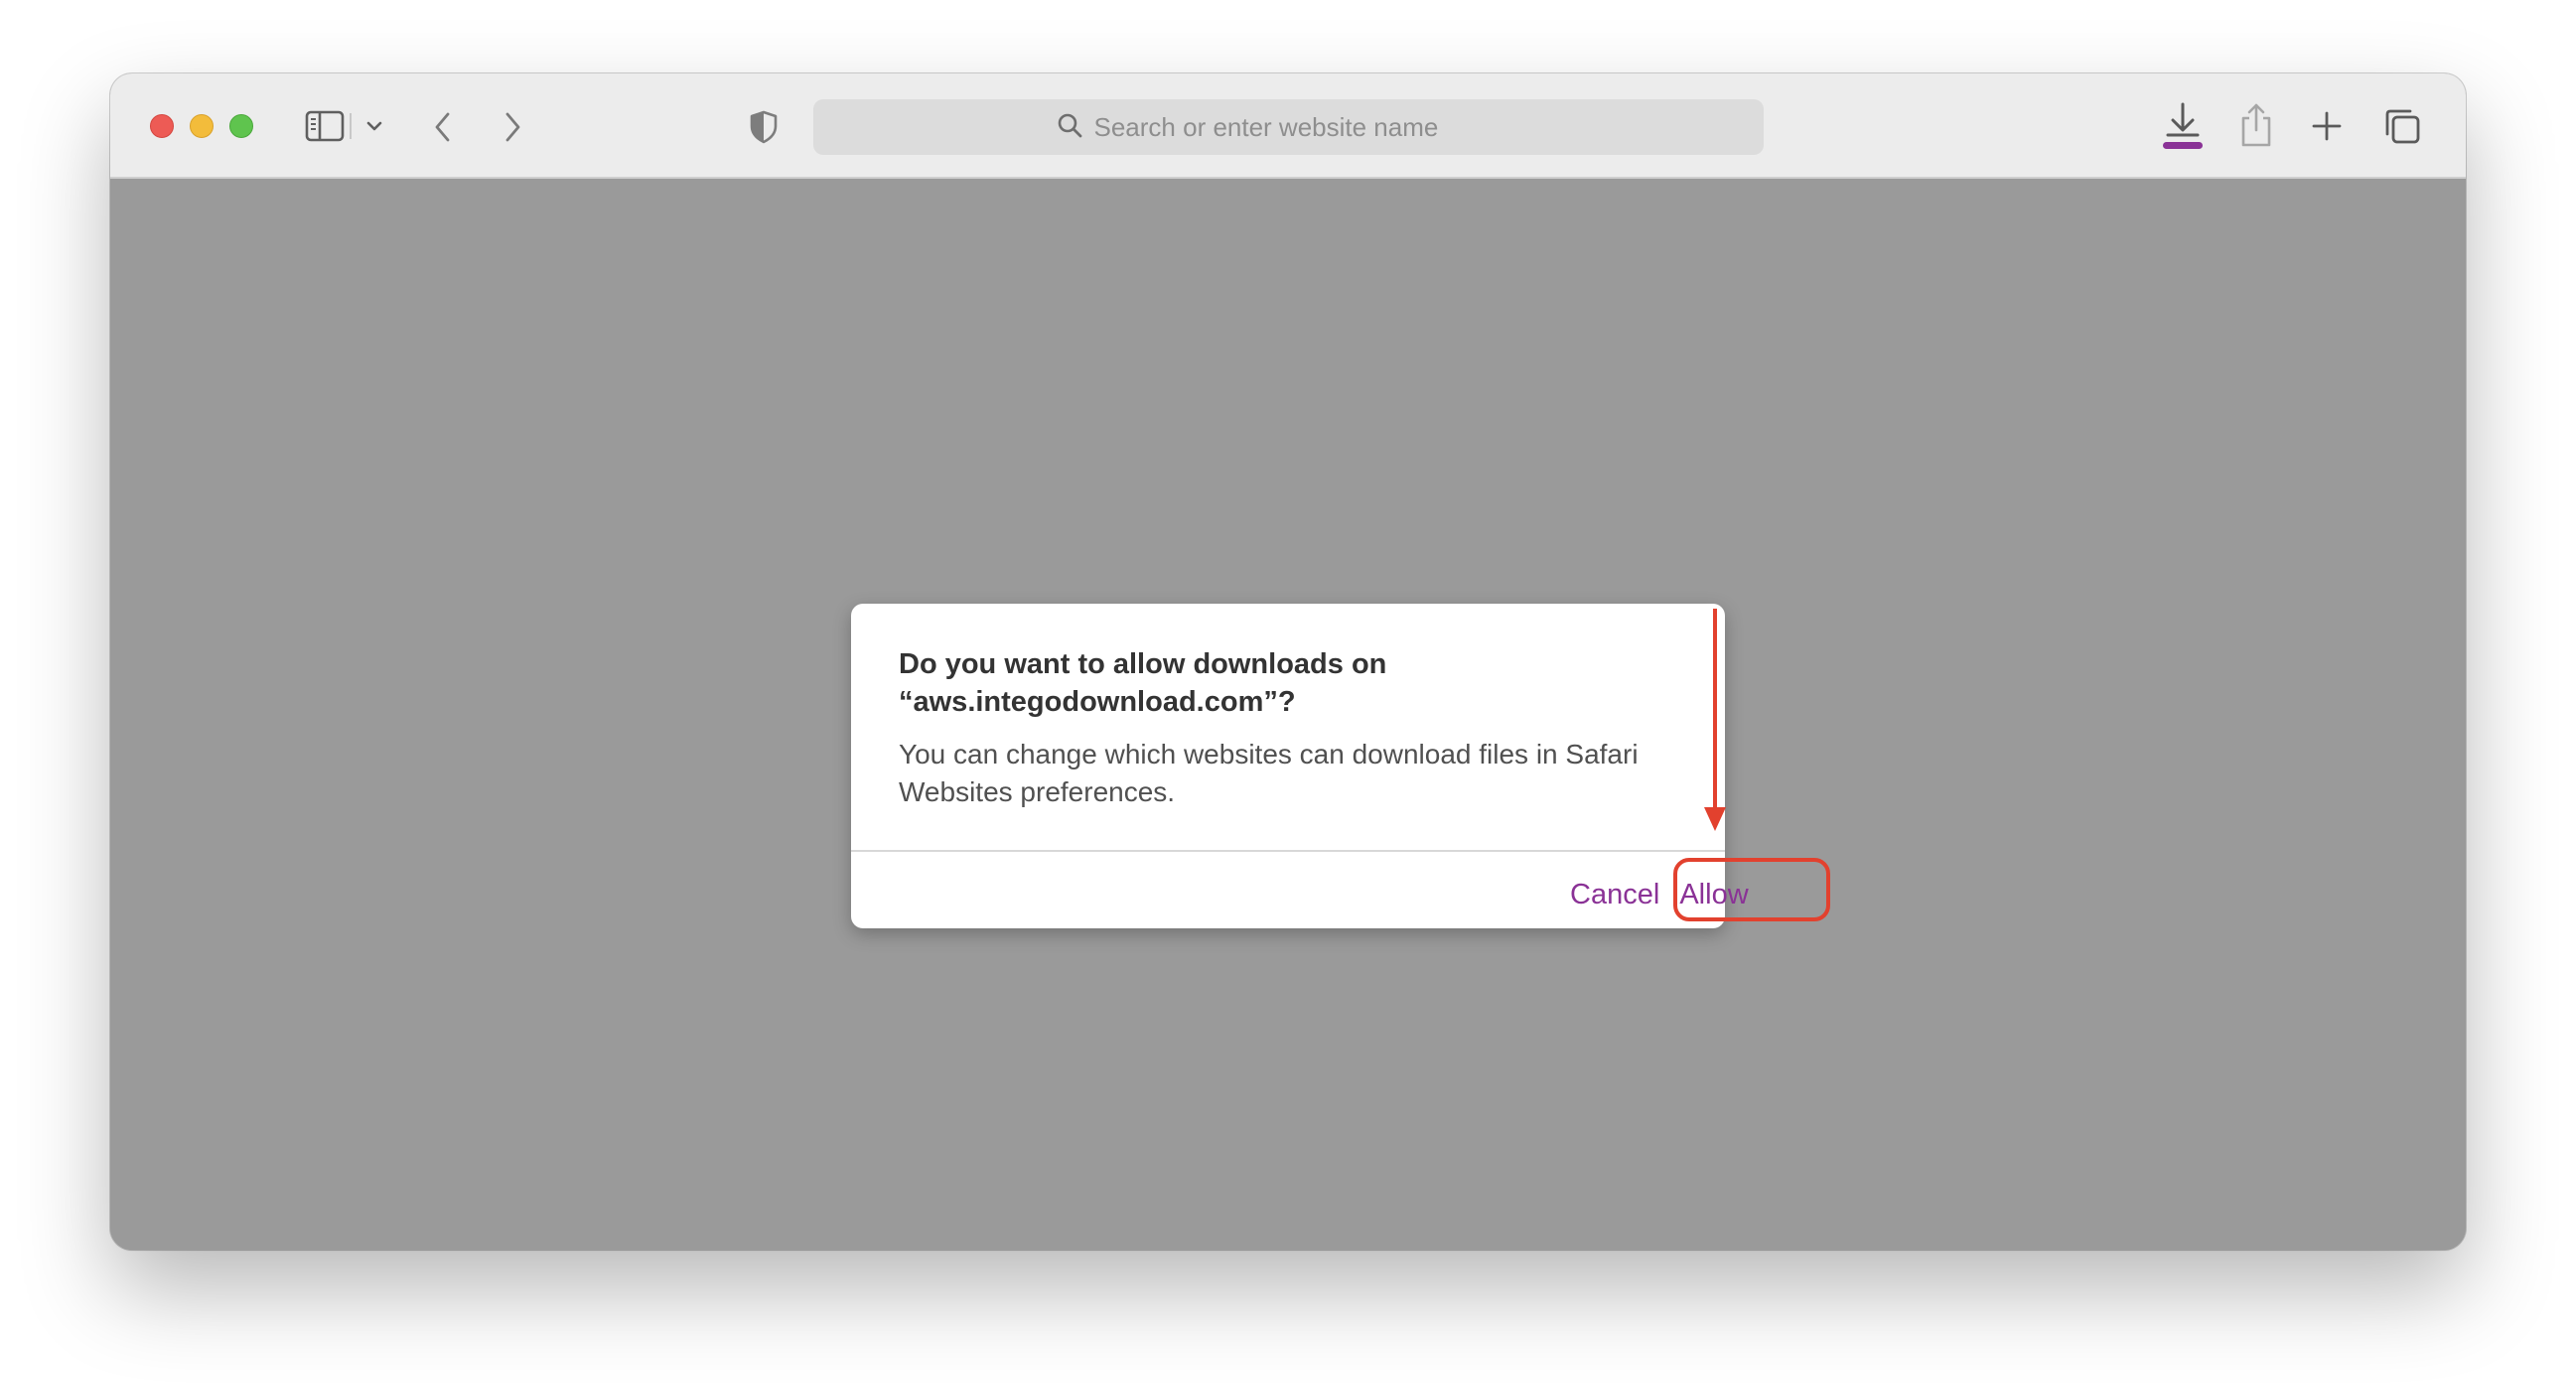 Image resolution: width=2576 pixels, height=1396 pixels. I want to click on zoom-window-button, so click(241, 126).